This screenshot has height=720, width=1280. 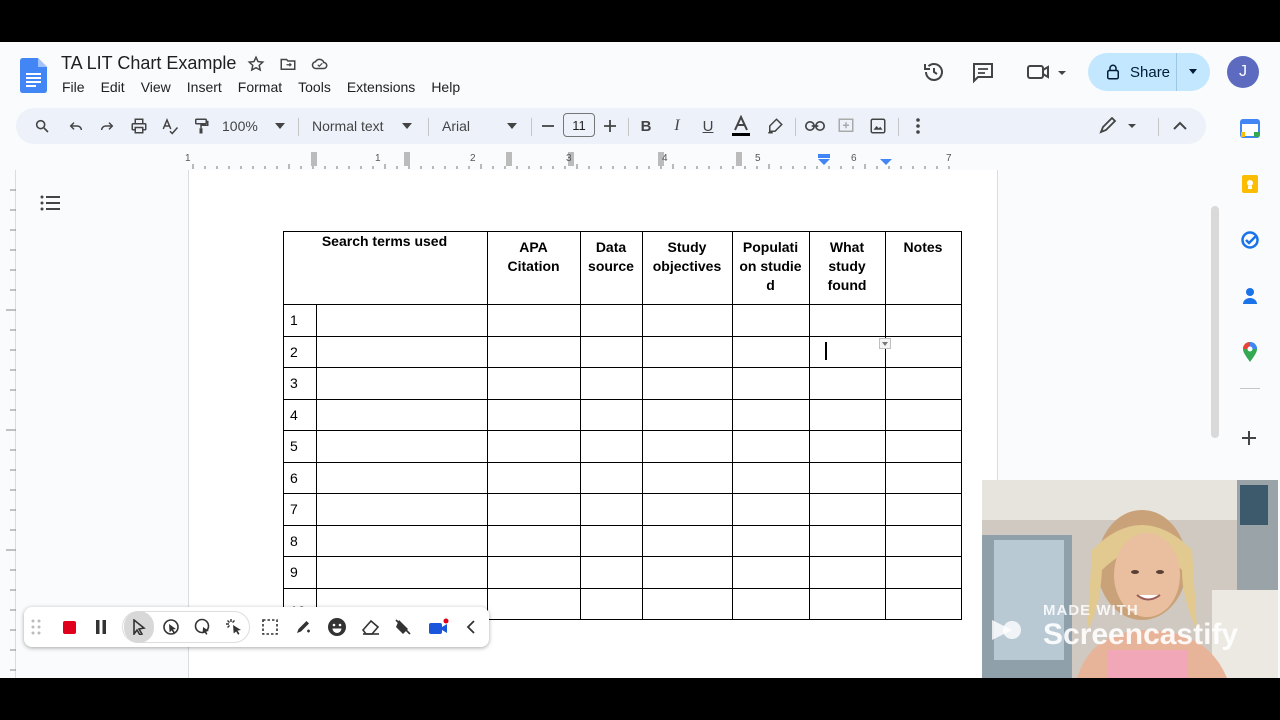 What do you see at coordinates (101, 627) in the screenshot?
I see `pause-icon` at bounding box center [101, 627].